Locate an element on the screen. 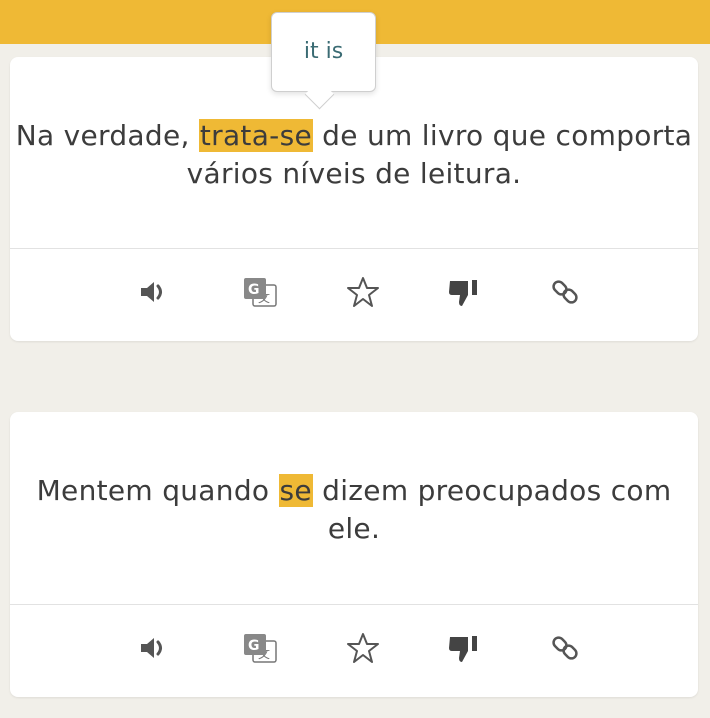  translation-tooltip: it is is located at coordinates (323, 52).